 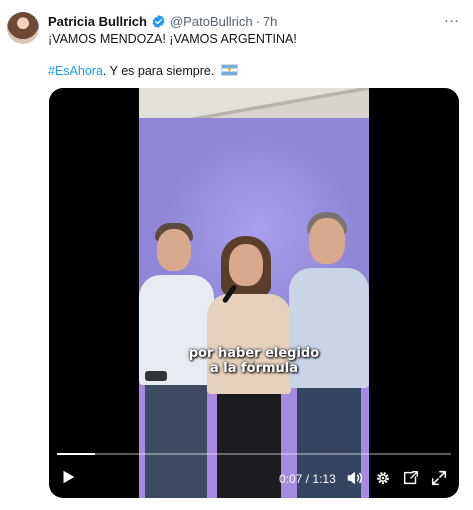 I want to click on author-handle: @PatoBullrich, so click(x=211, y=21).